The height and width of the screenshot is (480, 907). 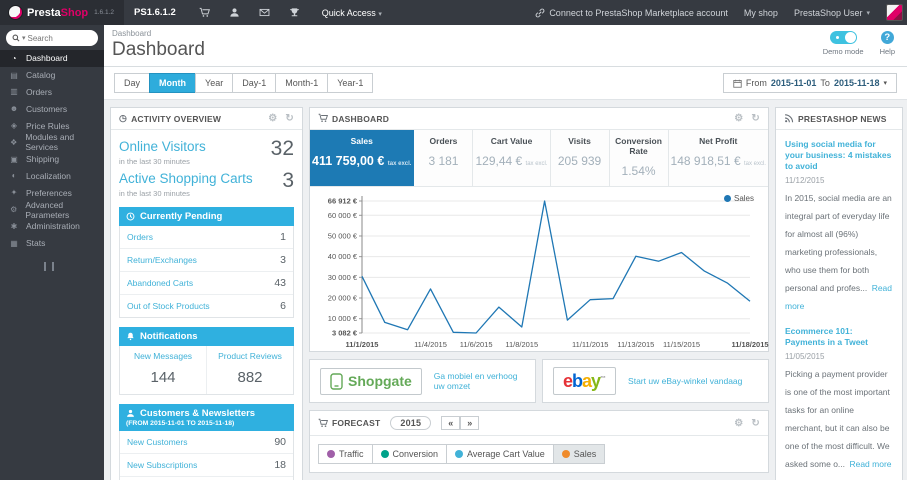 What do you see at coordinates (130, 413) in the screenshot?
I see `customers-group-icon` at bounding box center [130, 413].